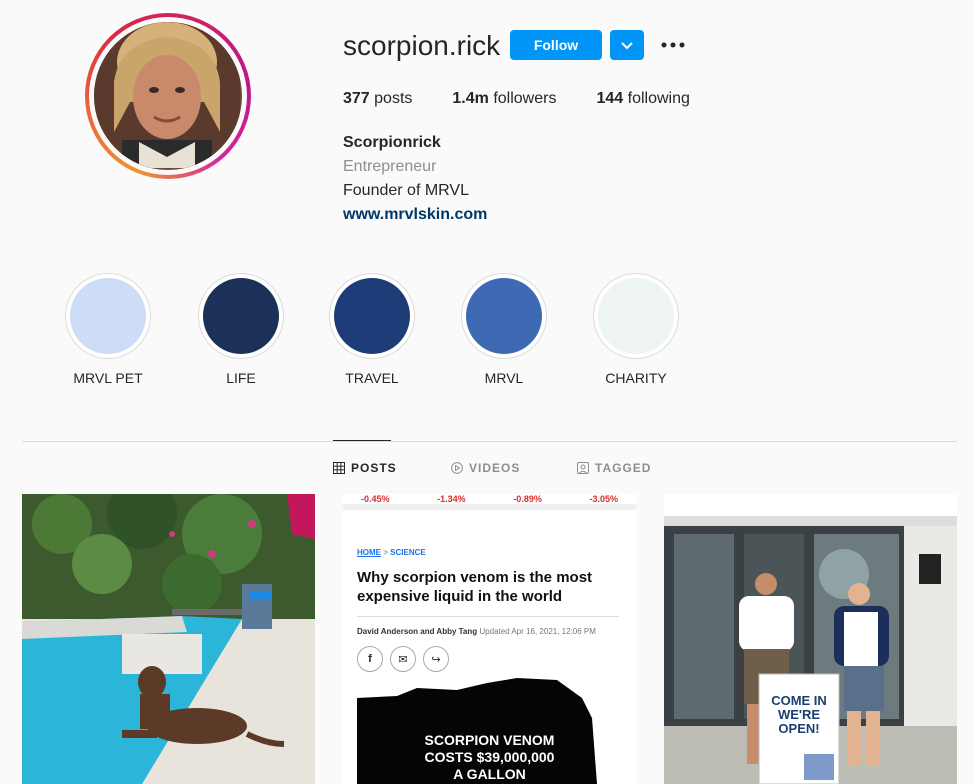 The width and height of the screenshot is (975, 784). I want to click on email-icon: ✉, so click(403, 659).